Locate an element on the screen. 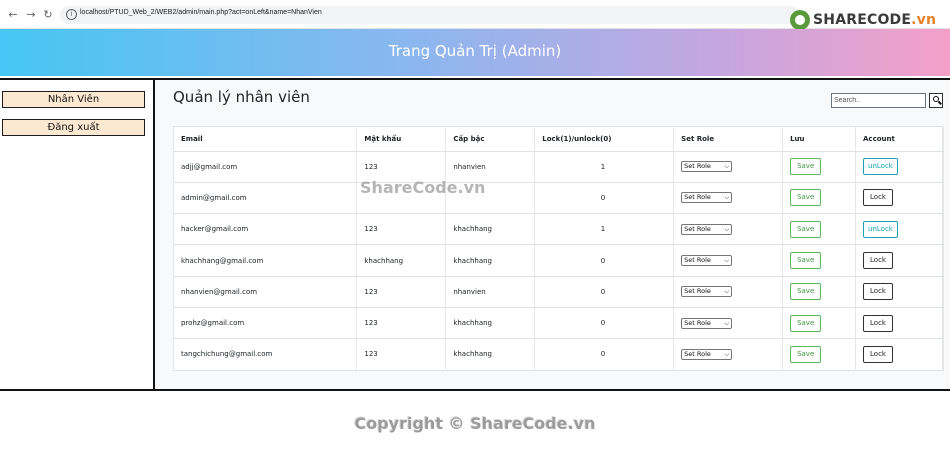 The image size is (950, 449). table-row: admin@gmail.com 0 Set Role ⌵ Save Lock is located at coordinates (559, 198).